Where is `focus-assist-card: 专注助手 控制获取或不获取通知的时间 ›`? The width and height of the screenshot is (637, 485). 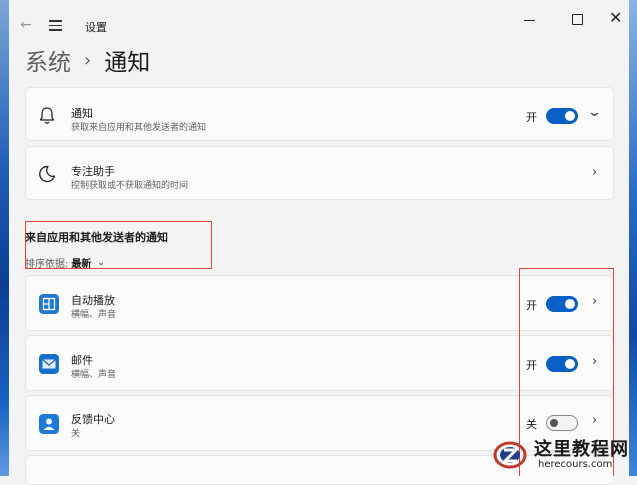 focus-assist-card: 专注助手 控制获取或不获取通知的时间 › is located at coordinates (319, 173).